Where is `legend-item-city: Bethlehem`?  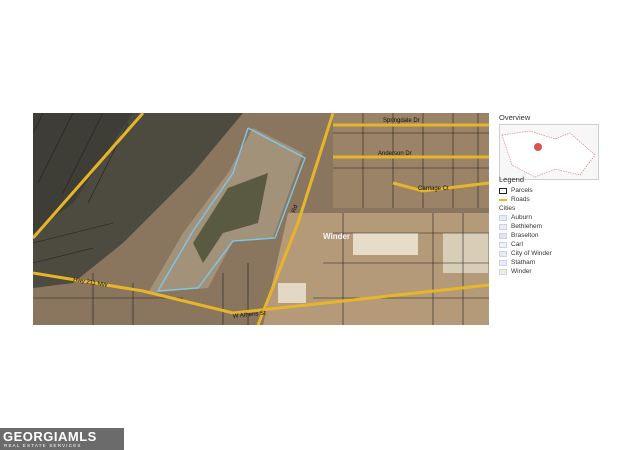 legend-item-city: Bethlehem is located at coordinates (554, 226).